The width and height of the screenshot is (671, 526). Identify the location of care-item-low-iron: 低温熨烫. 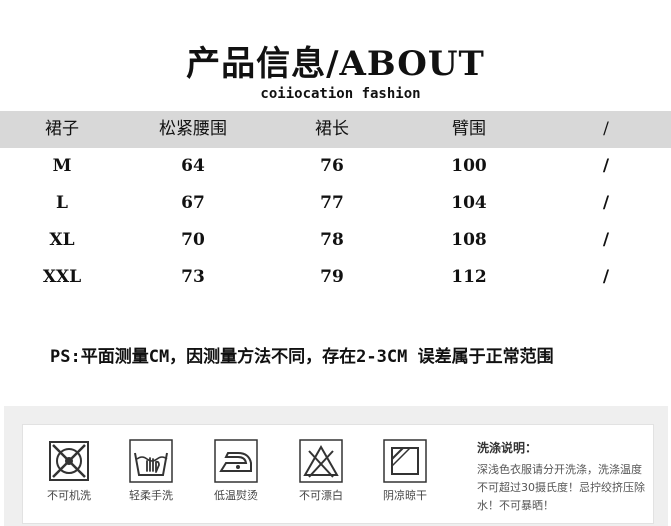
(236, 471).